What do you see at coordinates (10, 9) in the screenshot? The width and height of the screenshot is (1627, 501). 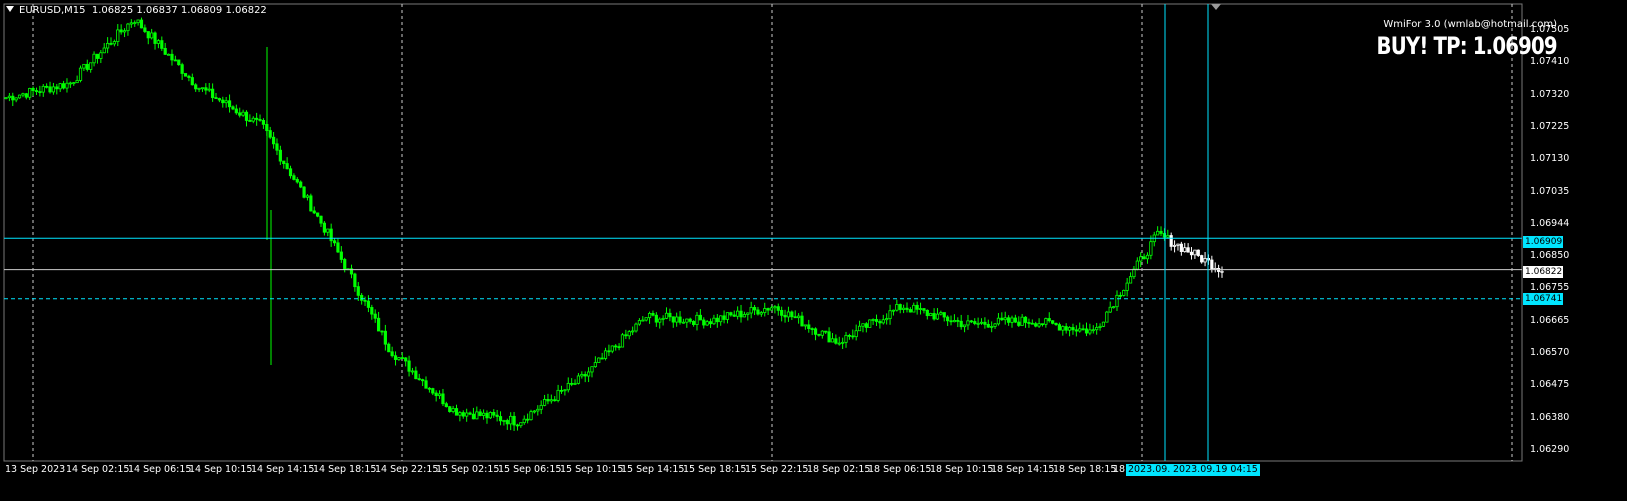 I see `dropdown-triangle-icon` at bounding box center [10, 9].